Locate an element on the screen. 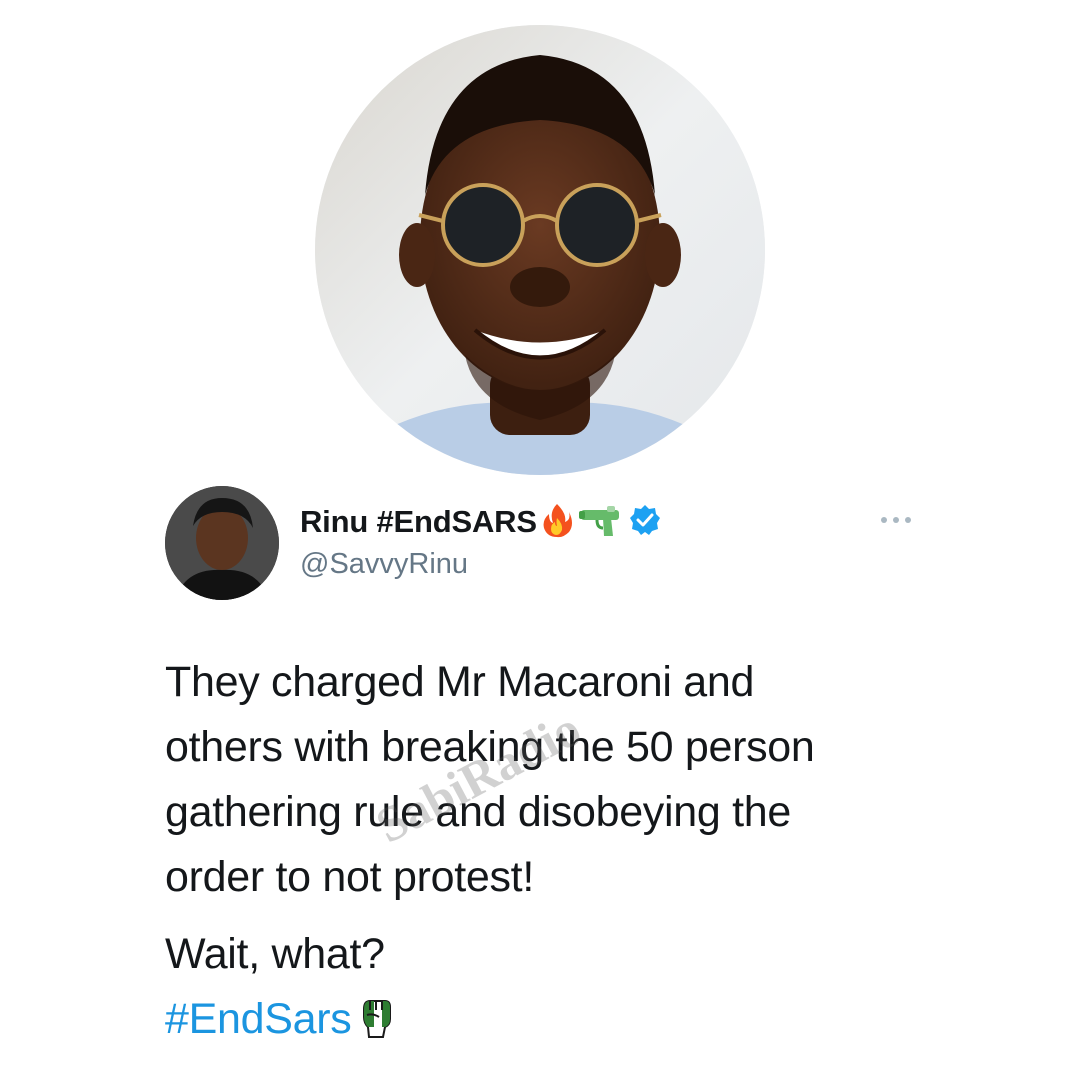 This screenshot has width=1080, height=1080. more-options-button is located at coordinates (896, 520).